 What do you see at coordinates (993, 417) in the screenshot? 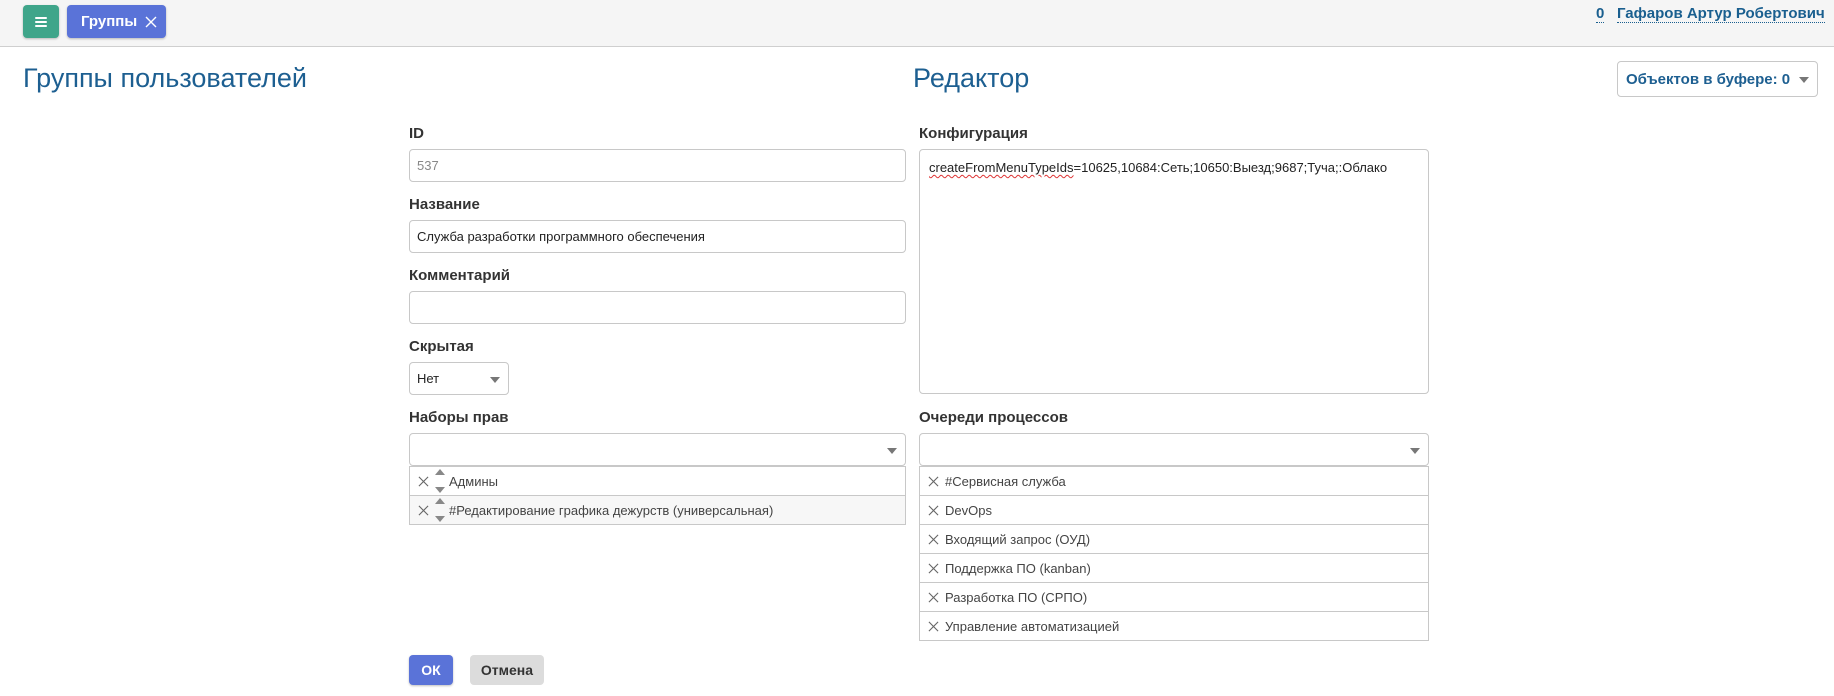
I see `queues-label: Очереди процессов` at bounding box center [993, 417].